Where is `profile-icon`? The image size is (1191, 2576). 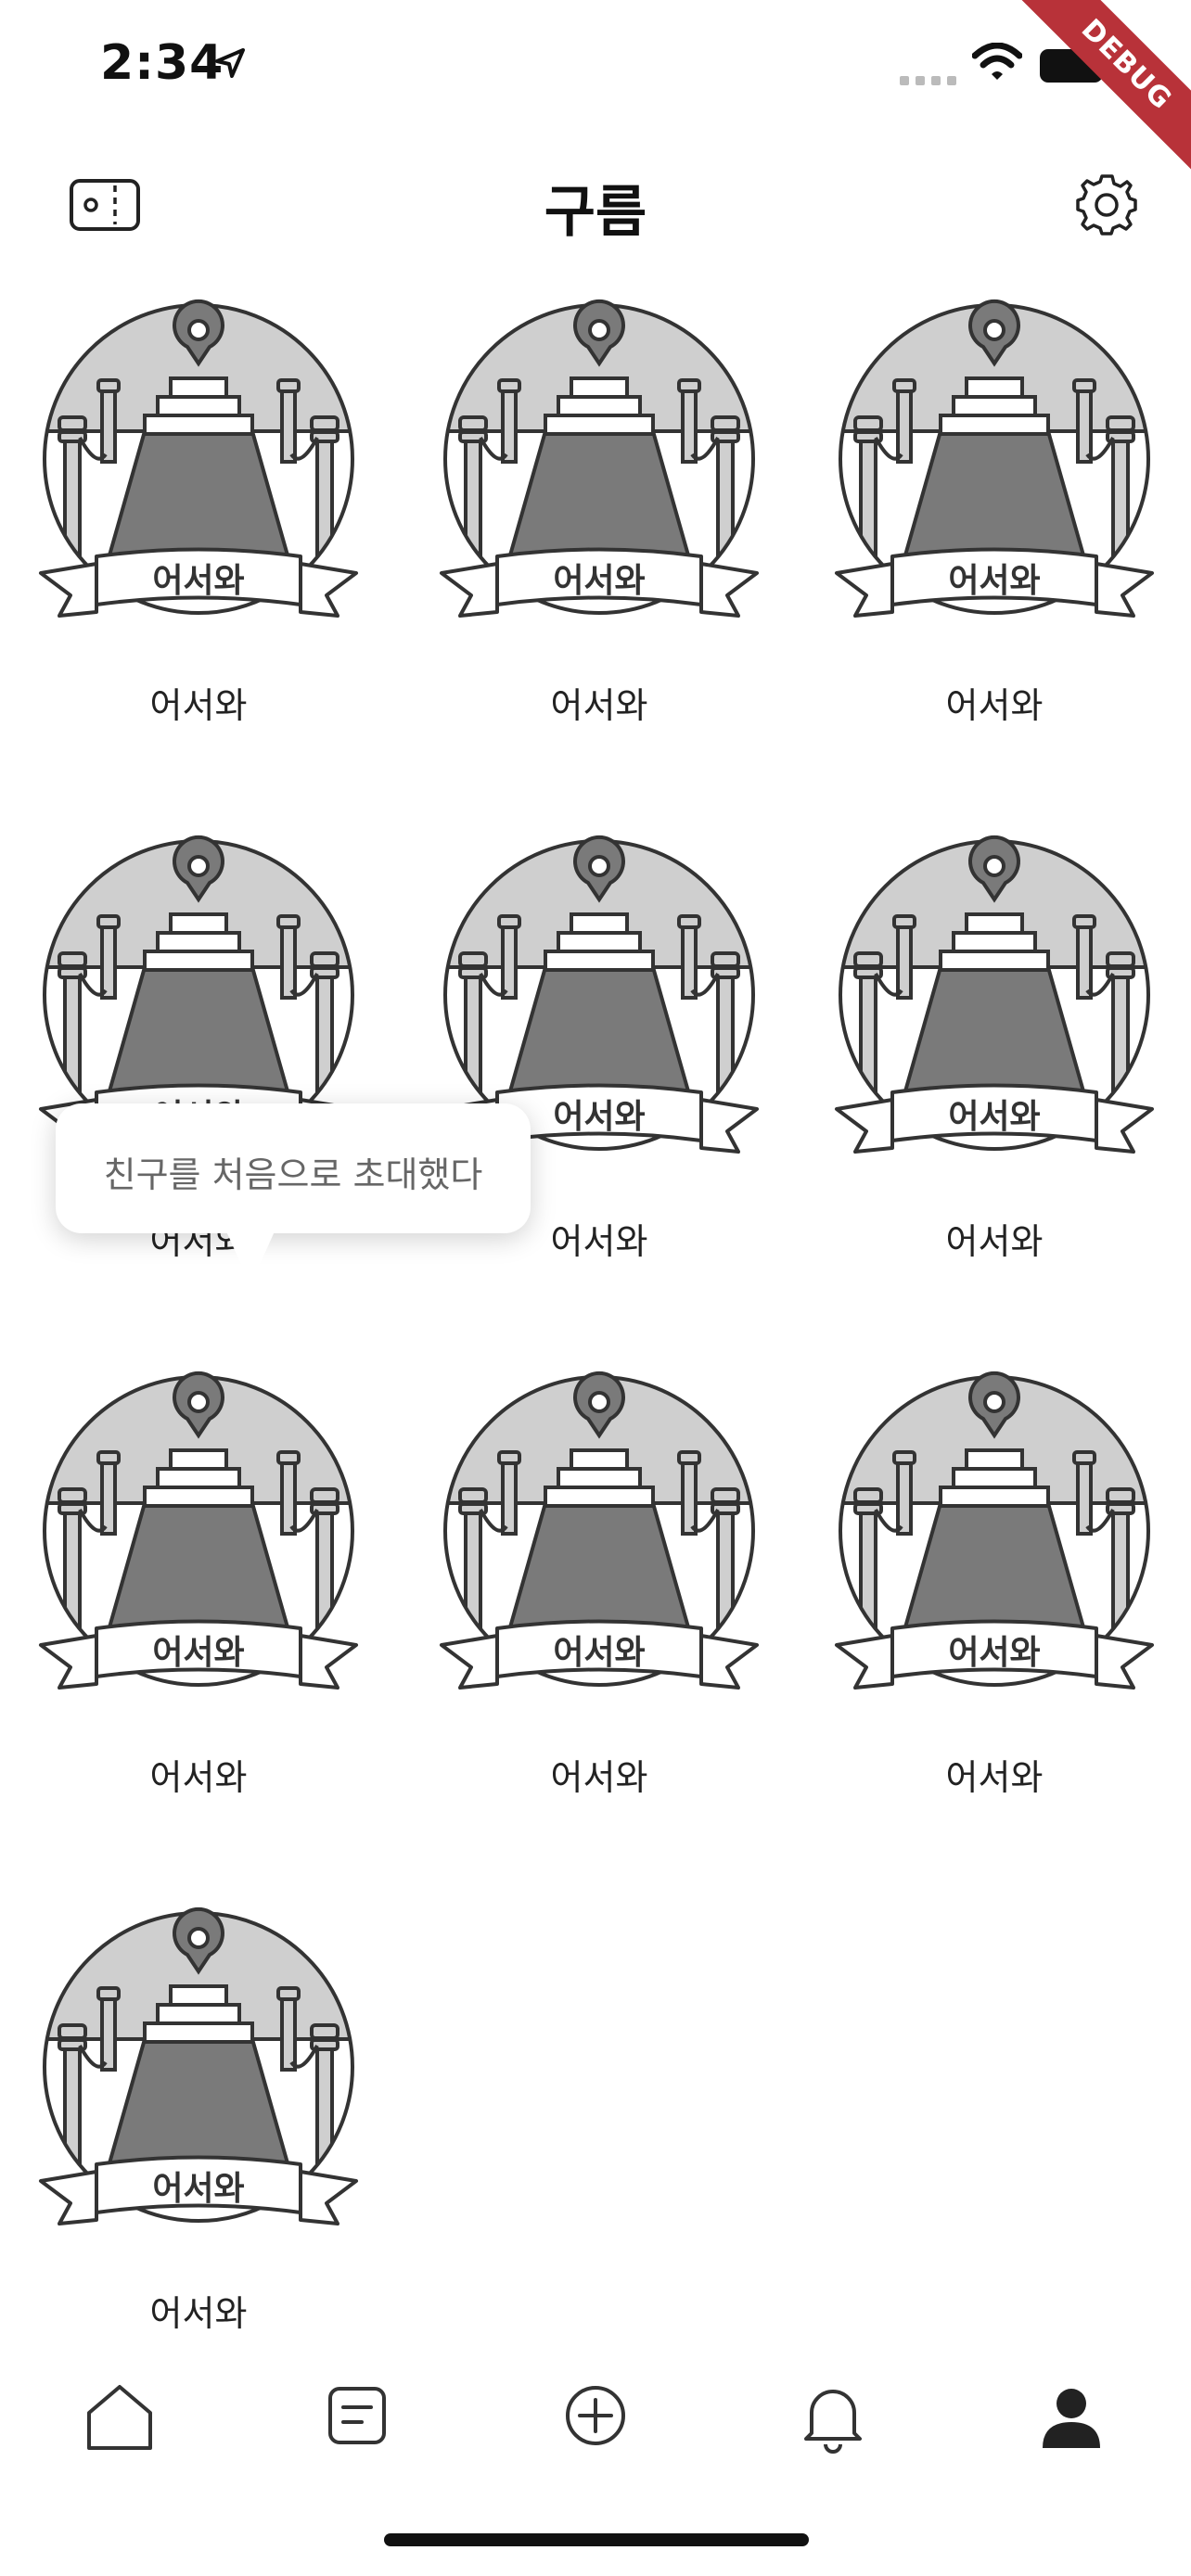 profile-icon is located at coordinates (1071, 2415).